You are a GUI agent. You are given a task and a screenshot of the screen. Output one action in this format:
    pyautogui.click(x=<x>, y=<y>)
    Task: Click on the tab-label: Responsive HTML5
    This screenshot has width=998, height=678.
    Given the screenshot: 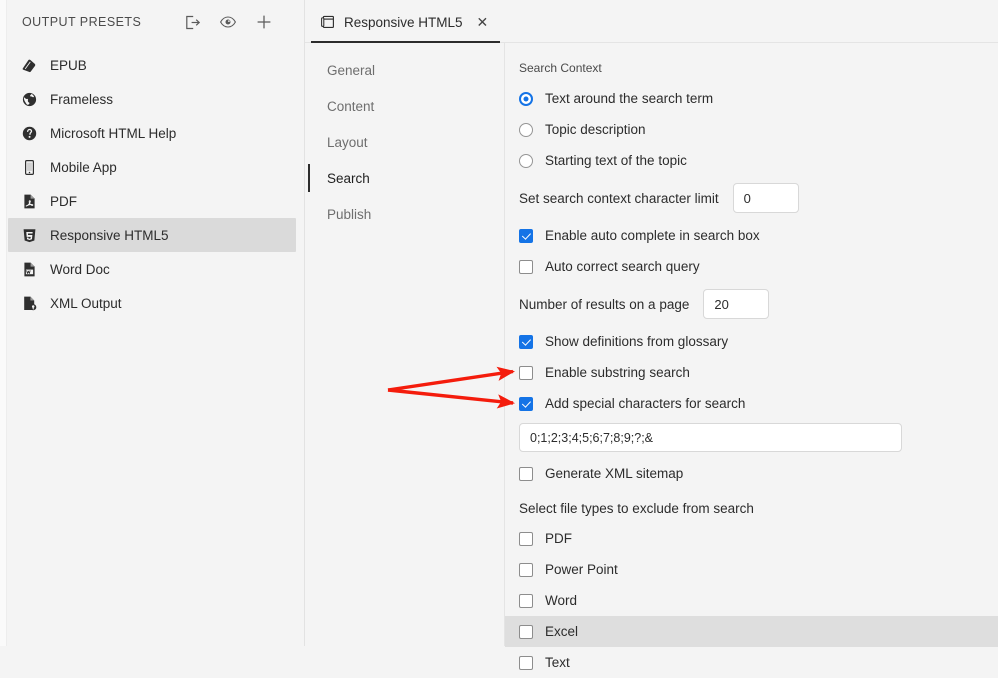 What is the action you would take?
    pyautogui.click(x=403, y=22)
    